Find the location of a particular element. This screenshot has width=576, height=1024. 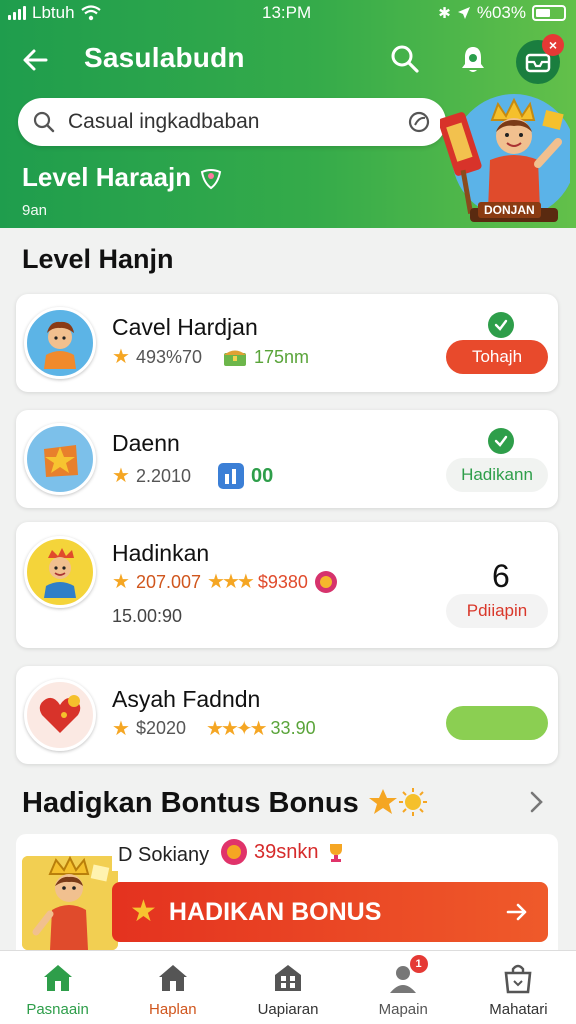

bag-icon is located at coordinates (518, 979).